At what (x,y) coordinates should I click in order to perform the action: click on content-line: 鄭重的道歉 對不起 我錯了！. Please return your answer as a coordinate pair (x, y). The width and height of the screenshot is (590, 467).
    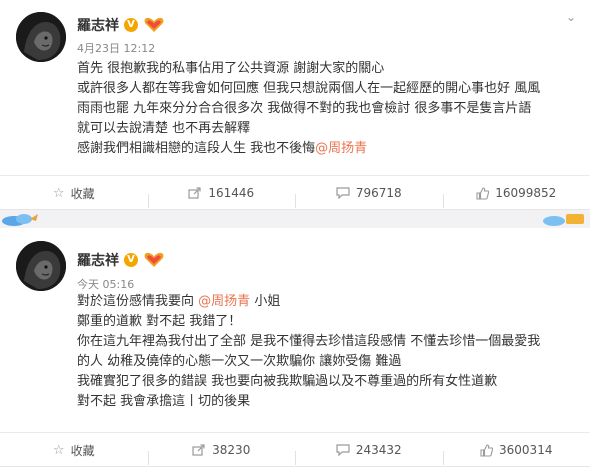
    Looking at the image, I should click on (325, 322).